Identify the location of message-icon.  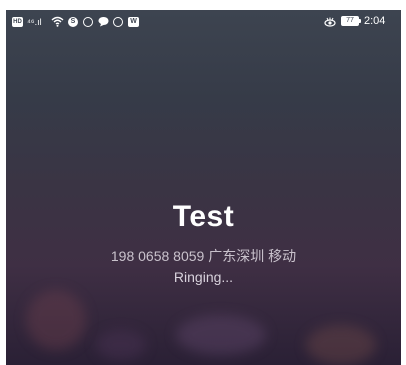
(103, 21).